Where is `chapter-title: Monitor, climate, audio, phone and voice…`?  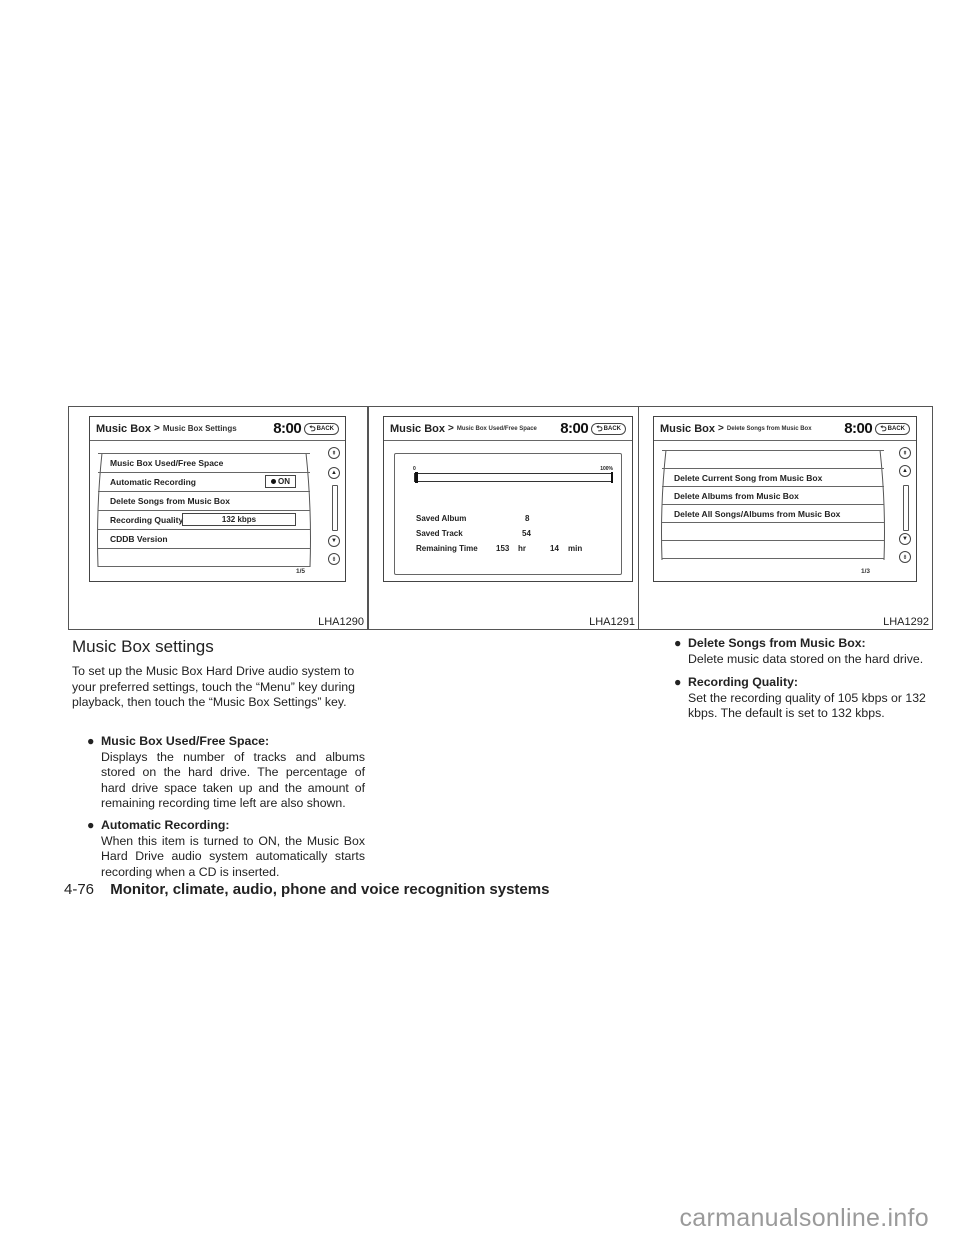 chapter-title: Monitor, climate, audio, phone and voice… is located at coordinates (330, 889).